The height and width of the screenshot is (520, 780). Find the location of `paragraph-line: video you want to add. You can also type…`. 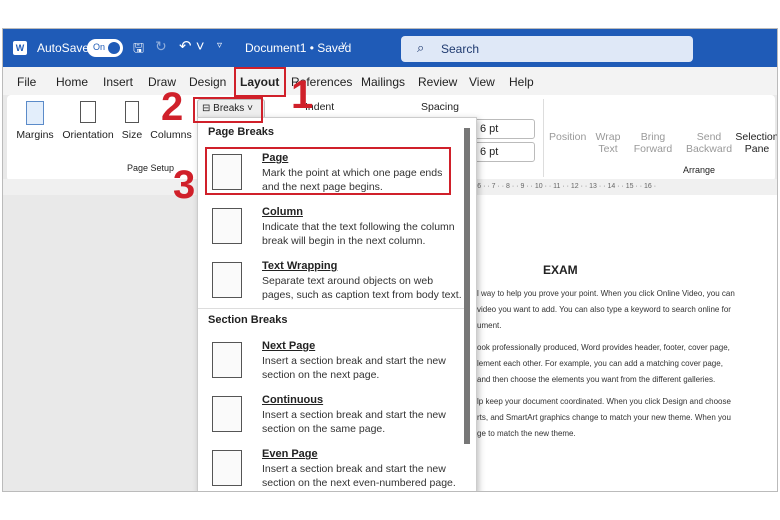

paragraph-line: video you want to add. You can also type… is located at coordinates (604, 309).